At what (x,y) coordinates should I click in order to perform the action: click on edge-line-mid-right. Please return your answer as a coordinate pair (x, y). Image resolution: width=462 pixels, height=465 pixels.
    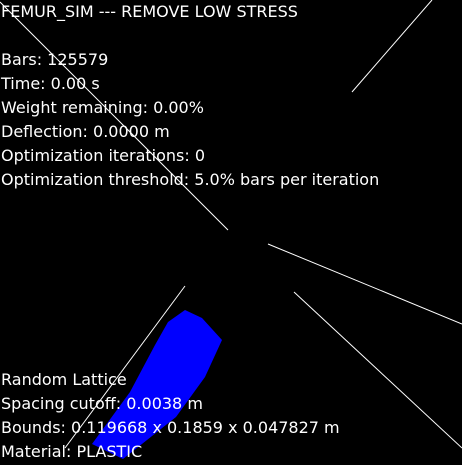
    Looking at the image, I should click on (364, 284).